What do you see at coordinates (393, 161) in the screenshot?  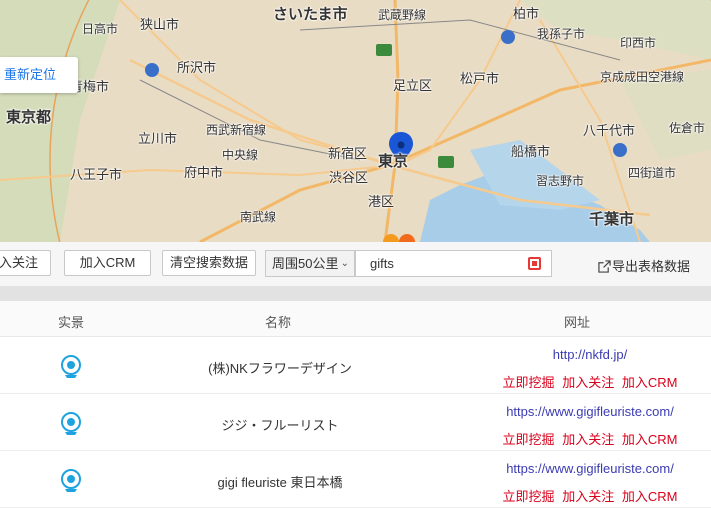 I see `map-label: 東京` at bounding box center [393, 161].